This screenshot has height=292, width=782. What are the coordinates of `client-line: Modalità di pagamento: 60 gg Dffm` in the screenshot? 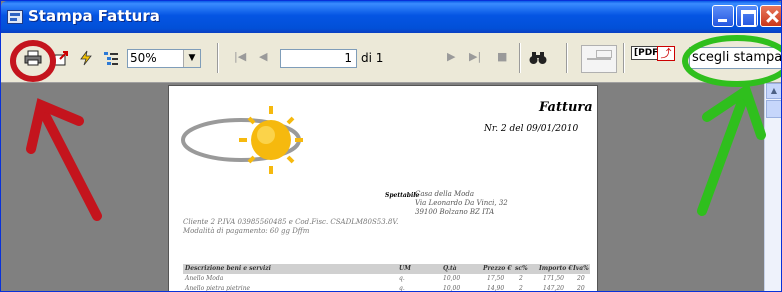 It's located at (246, 231).